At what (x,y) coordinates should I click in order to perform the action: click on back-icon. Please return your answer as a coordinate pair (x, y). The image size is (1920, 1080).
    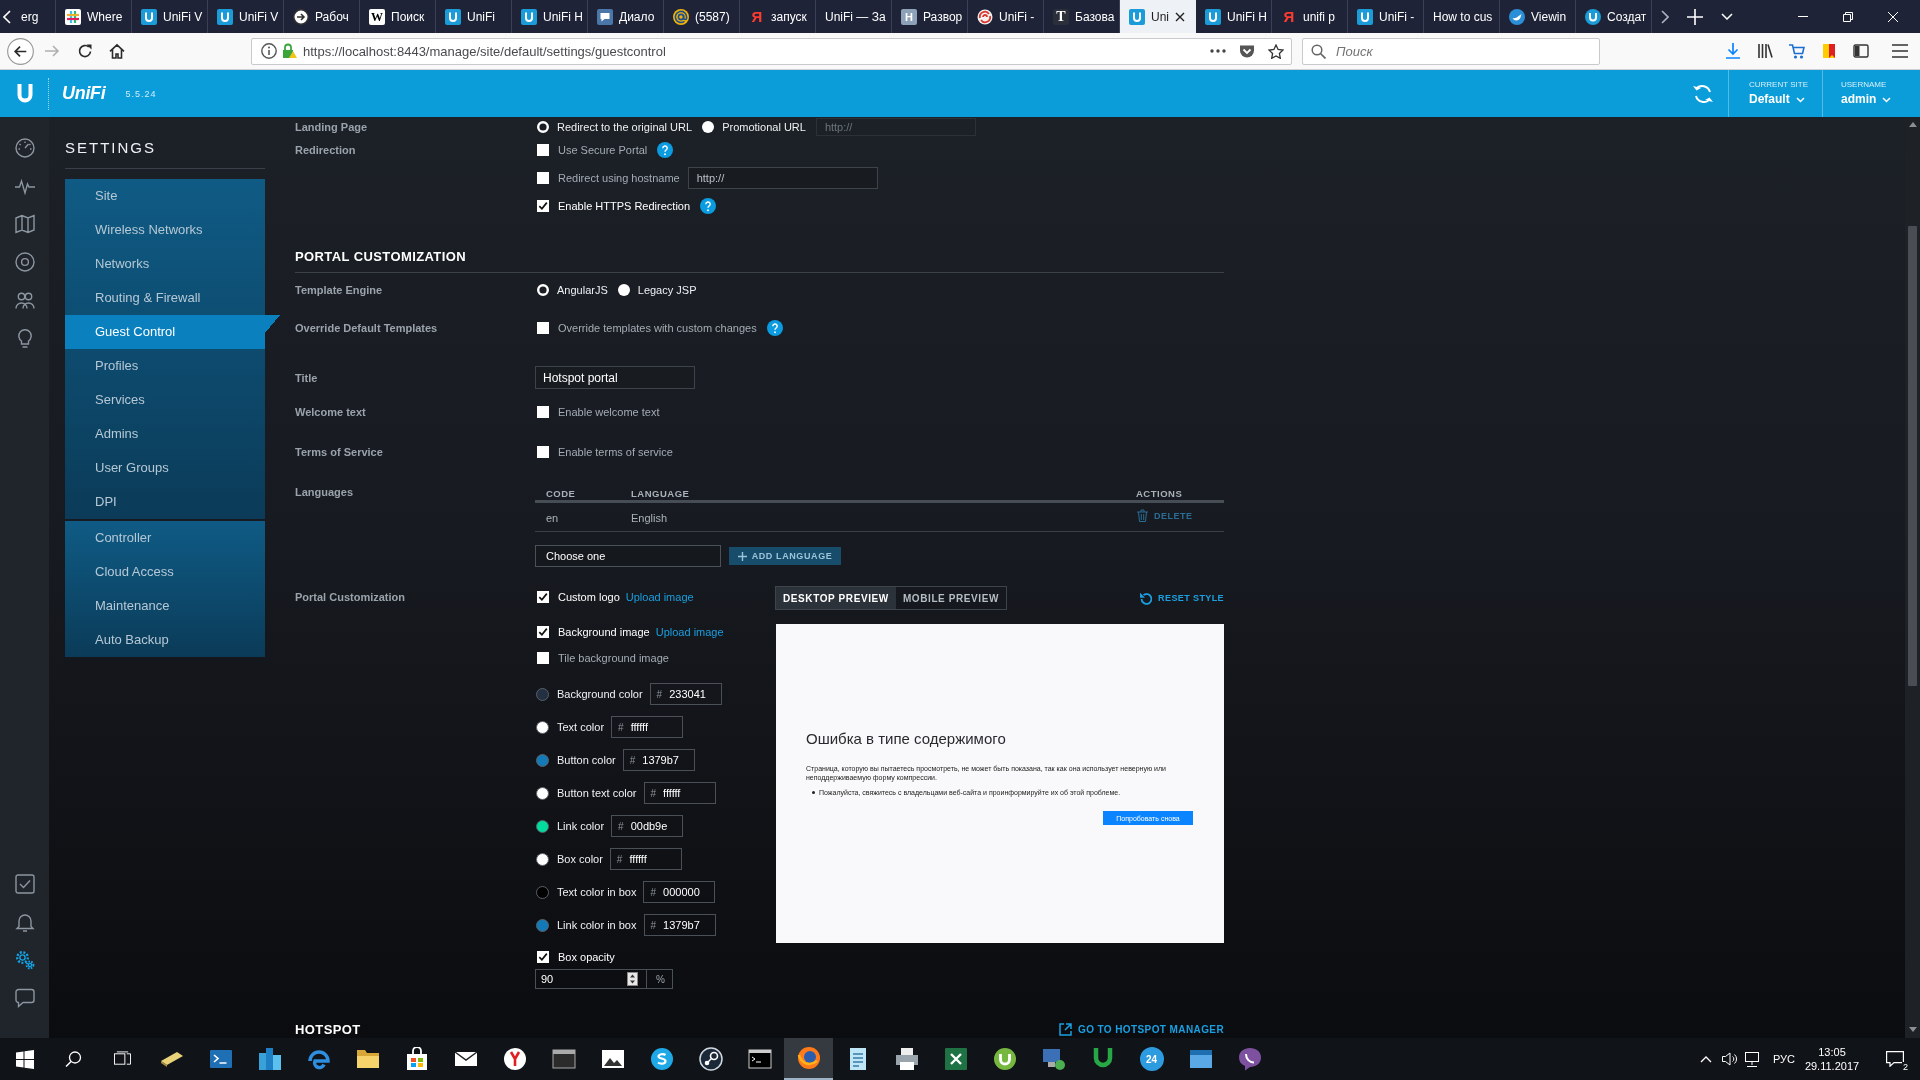
    Looking at the image, I should click on (20, 51).